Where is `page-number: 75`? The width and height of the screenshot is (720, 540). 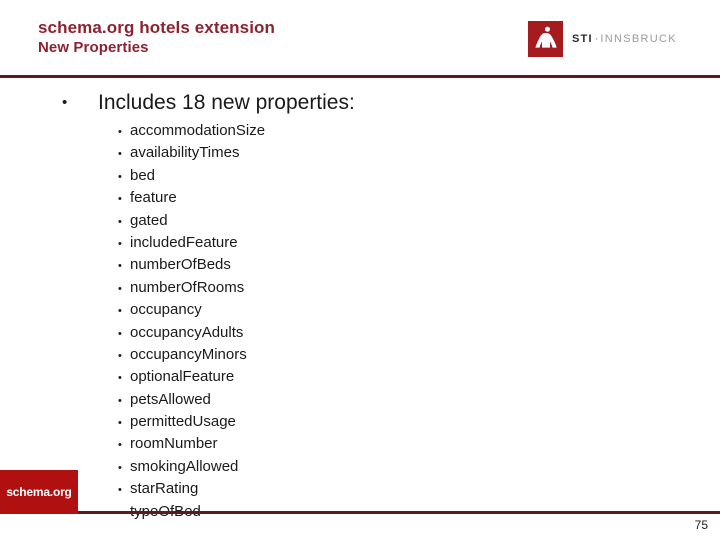
page-number: 75 is located at coordinates (701, 525).